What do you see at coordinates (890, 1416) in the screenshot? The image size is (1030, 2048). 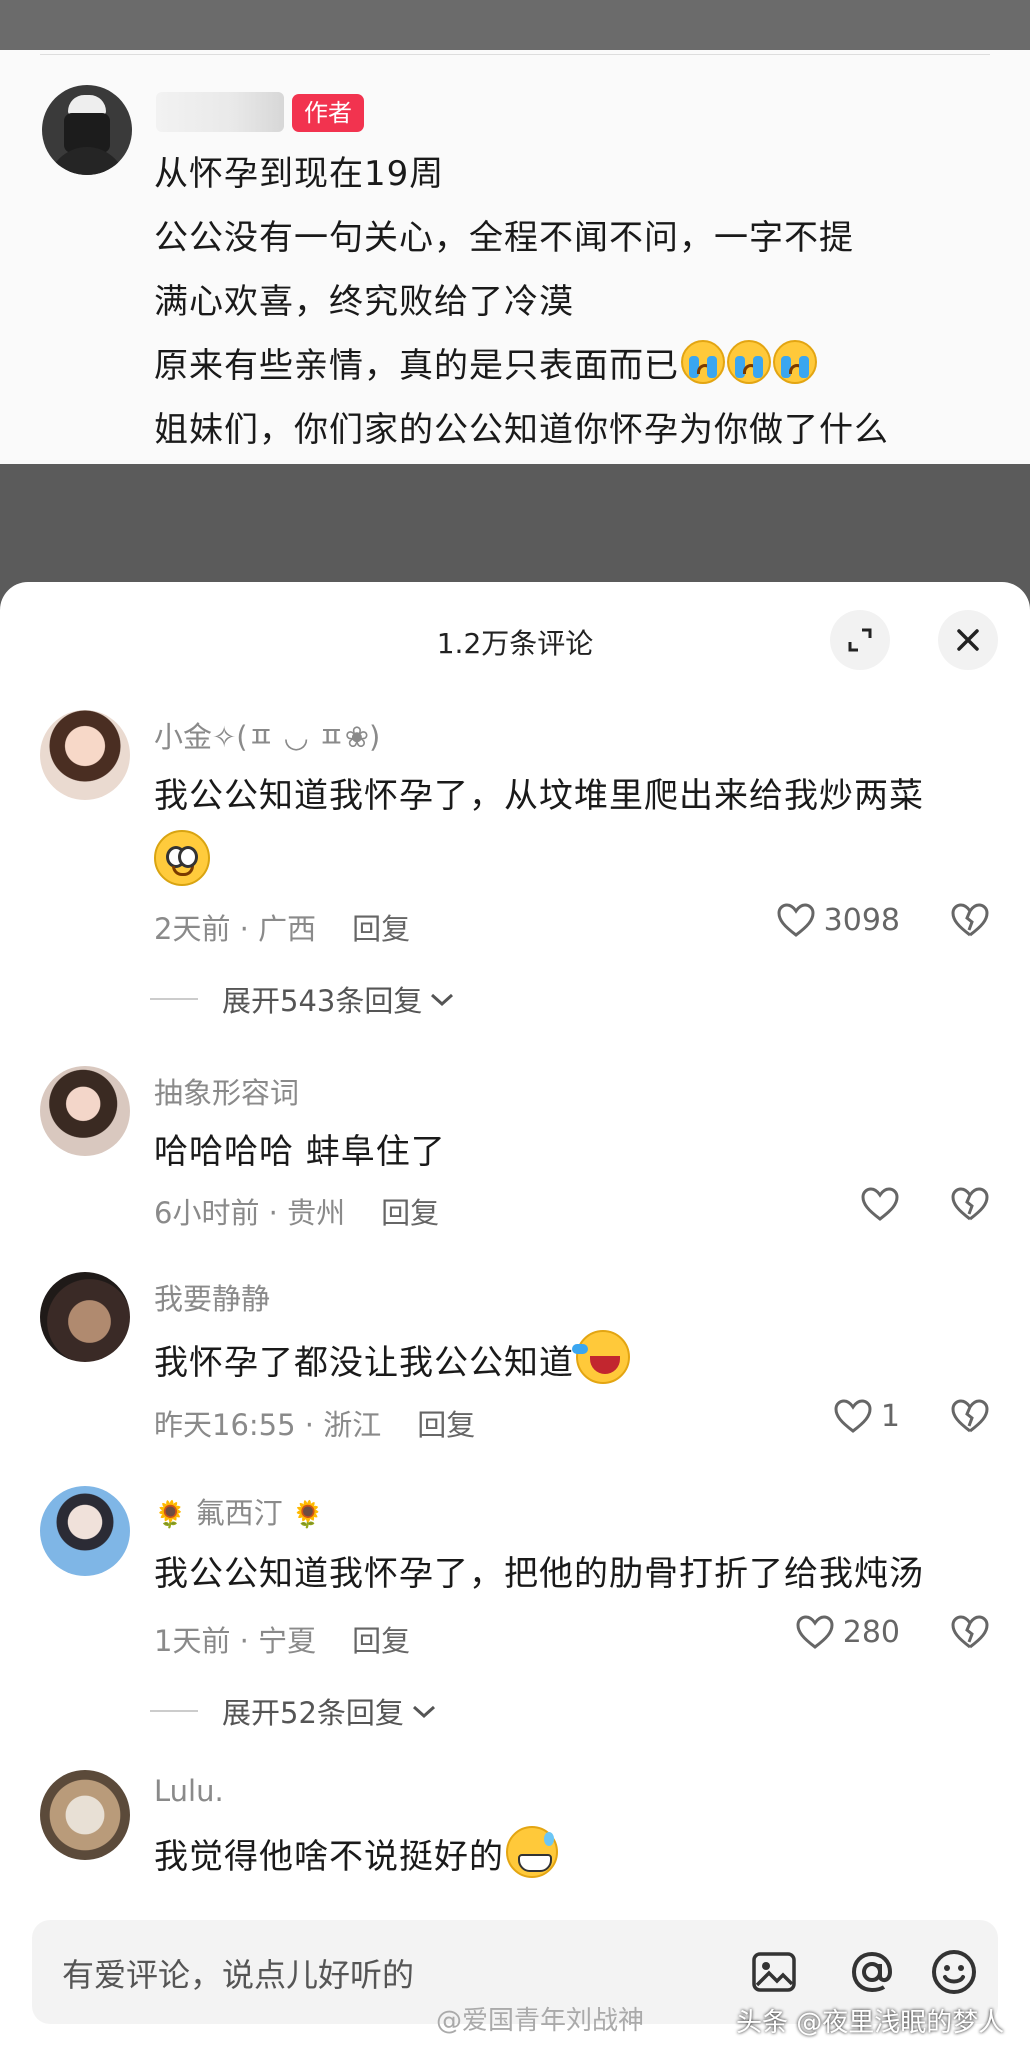 I see `like-count: 1` at bounding box center [890, 1416].